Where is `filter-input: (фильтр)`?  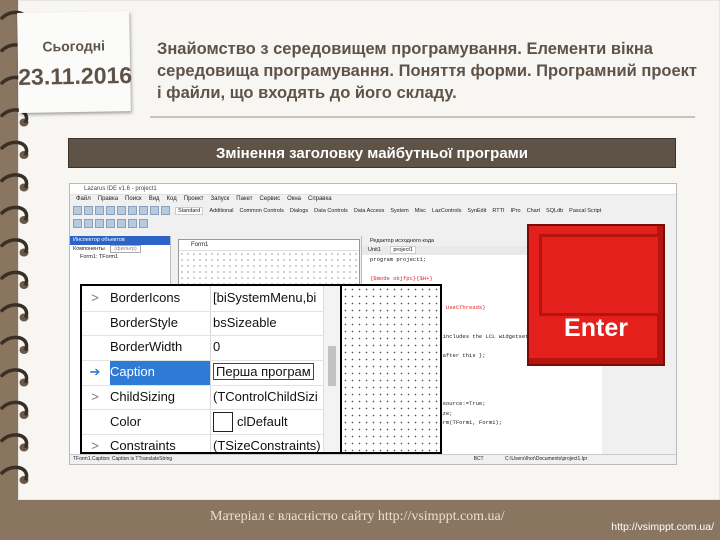
filter-input: (фильтр) is located at coordinates (125, 249).